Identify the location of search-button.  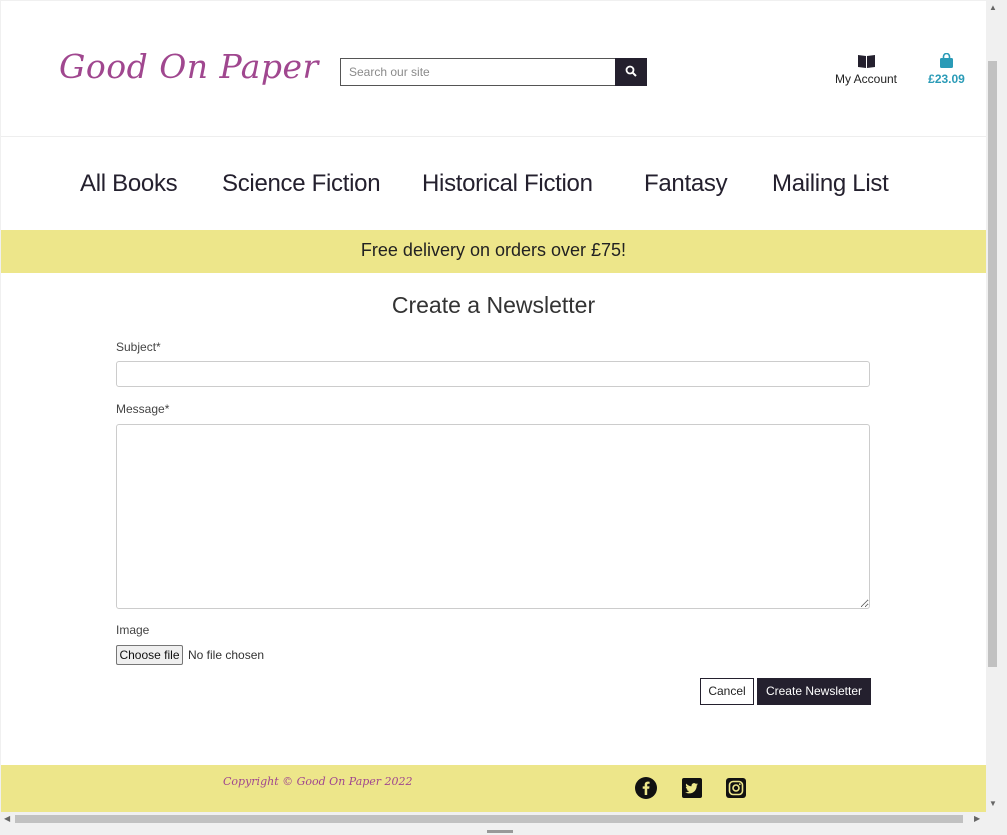
(631, 72).